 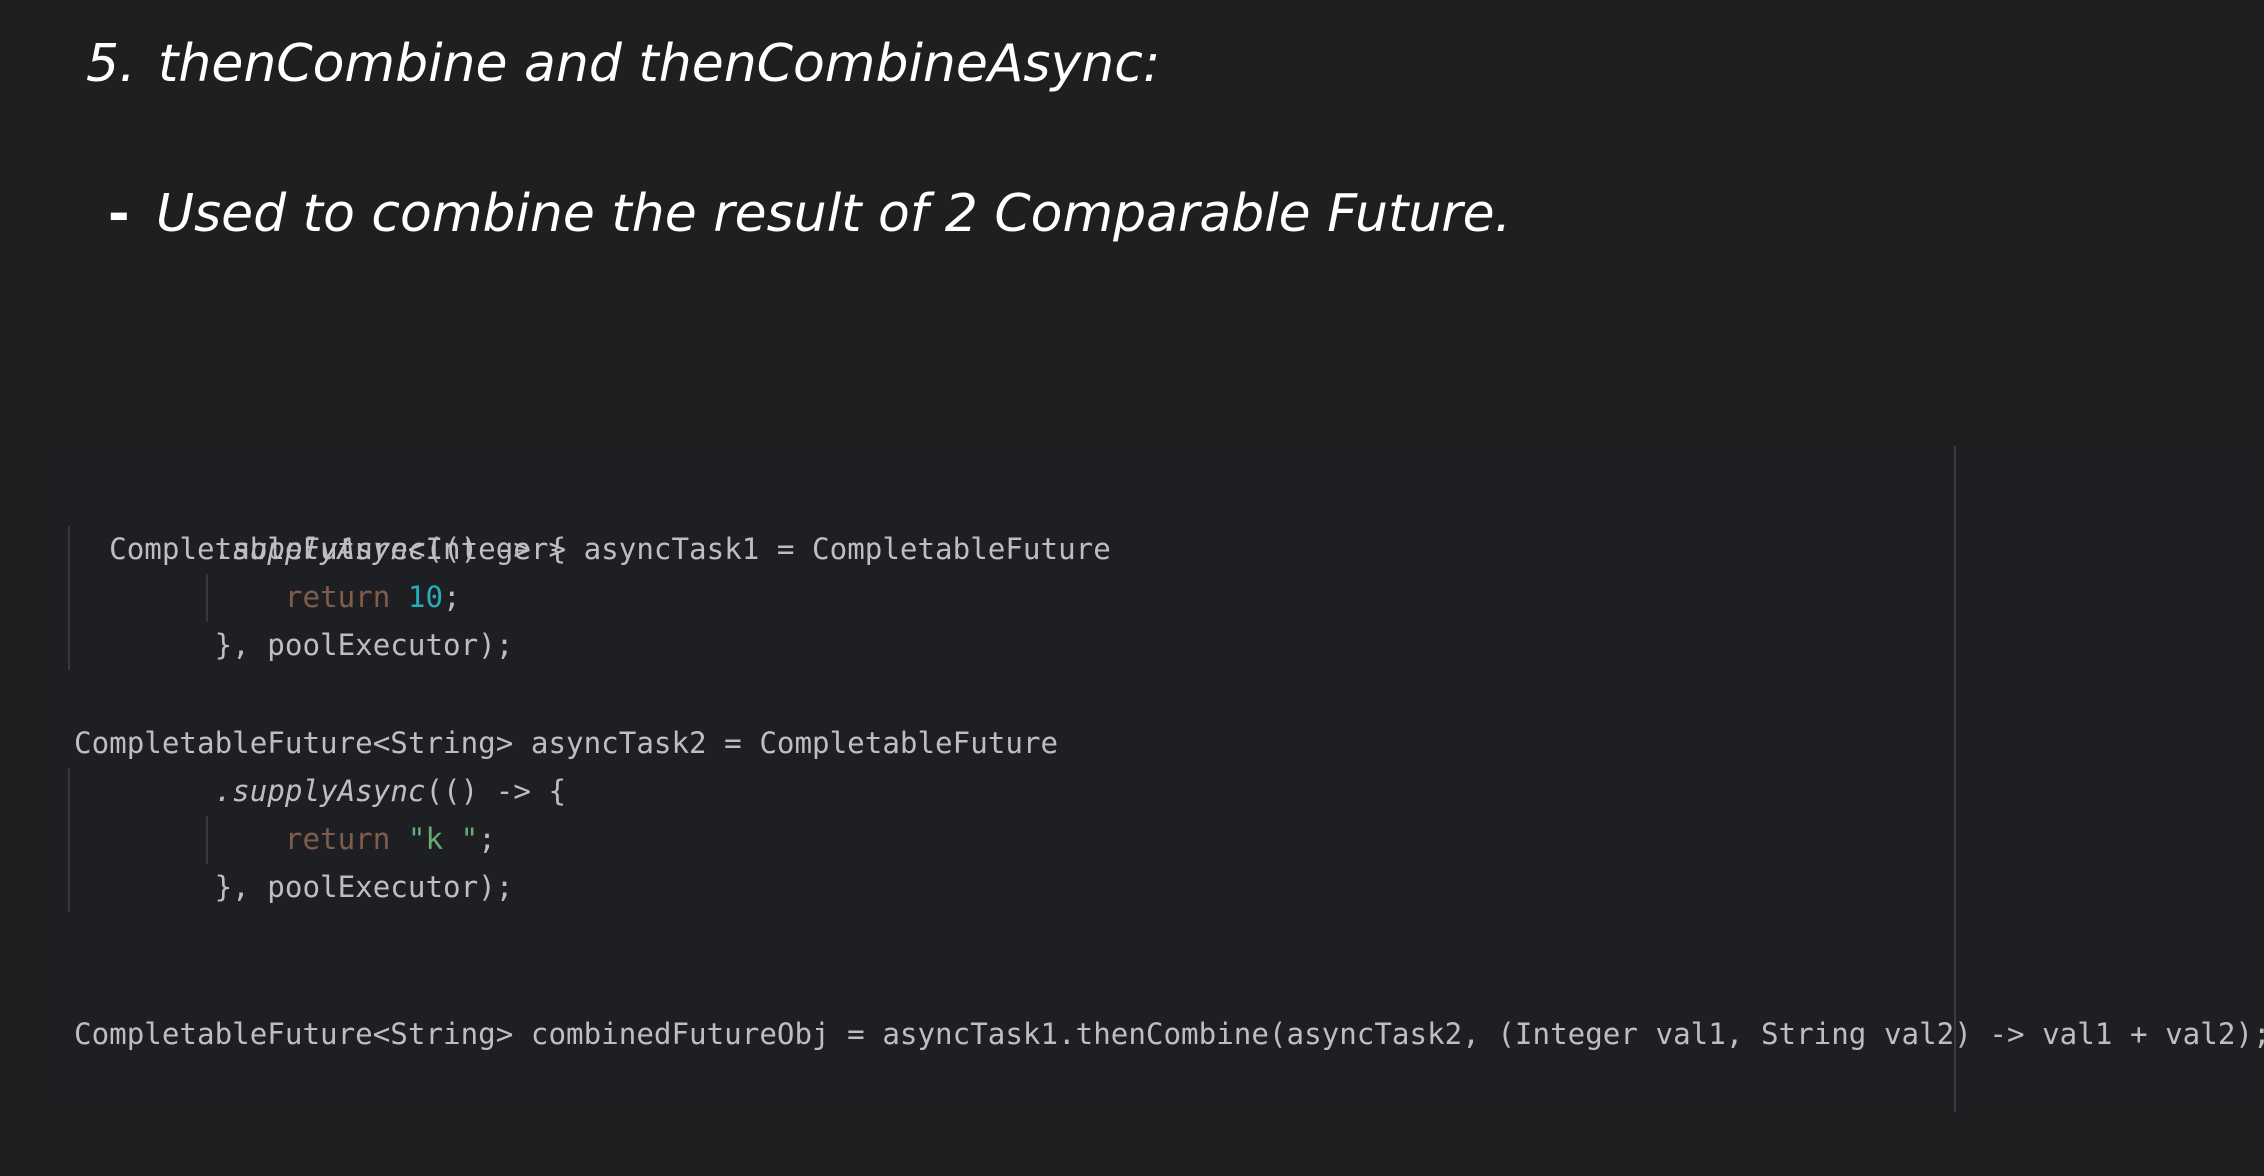 I want to click on code-number-literal: 10, so click(x=425, y=597).